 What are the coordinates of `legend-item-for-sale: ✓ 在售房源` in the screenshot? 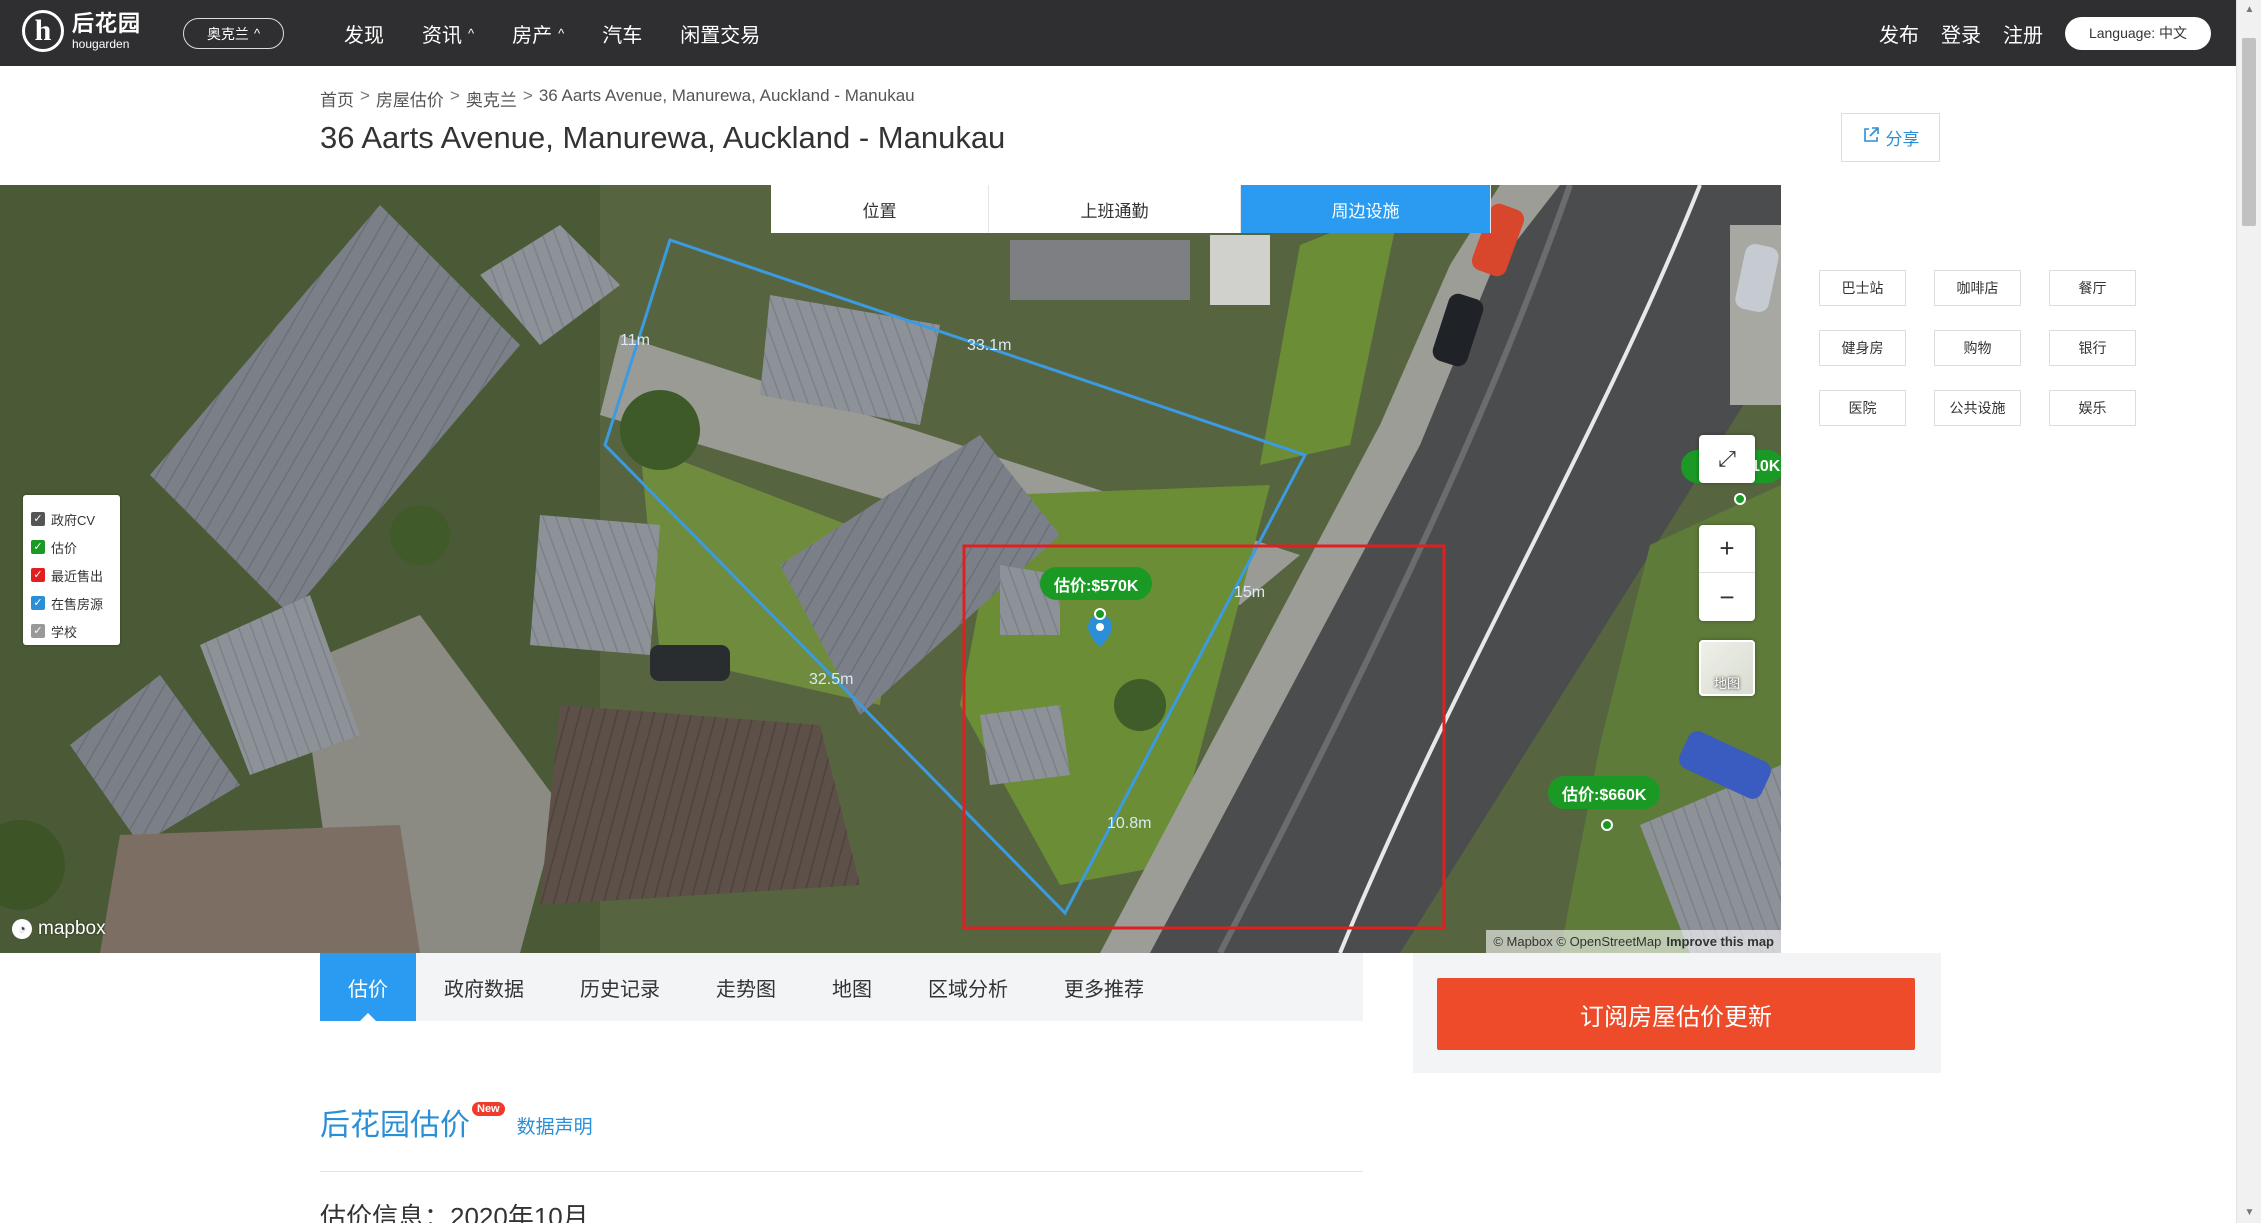 It's located at (71, 603).